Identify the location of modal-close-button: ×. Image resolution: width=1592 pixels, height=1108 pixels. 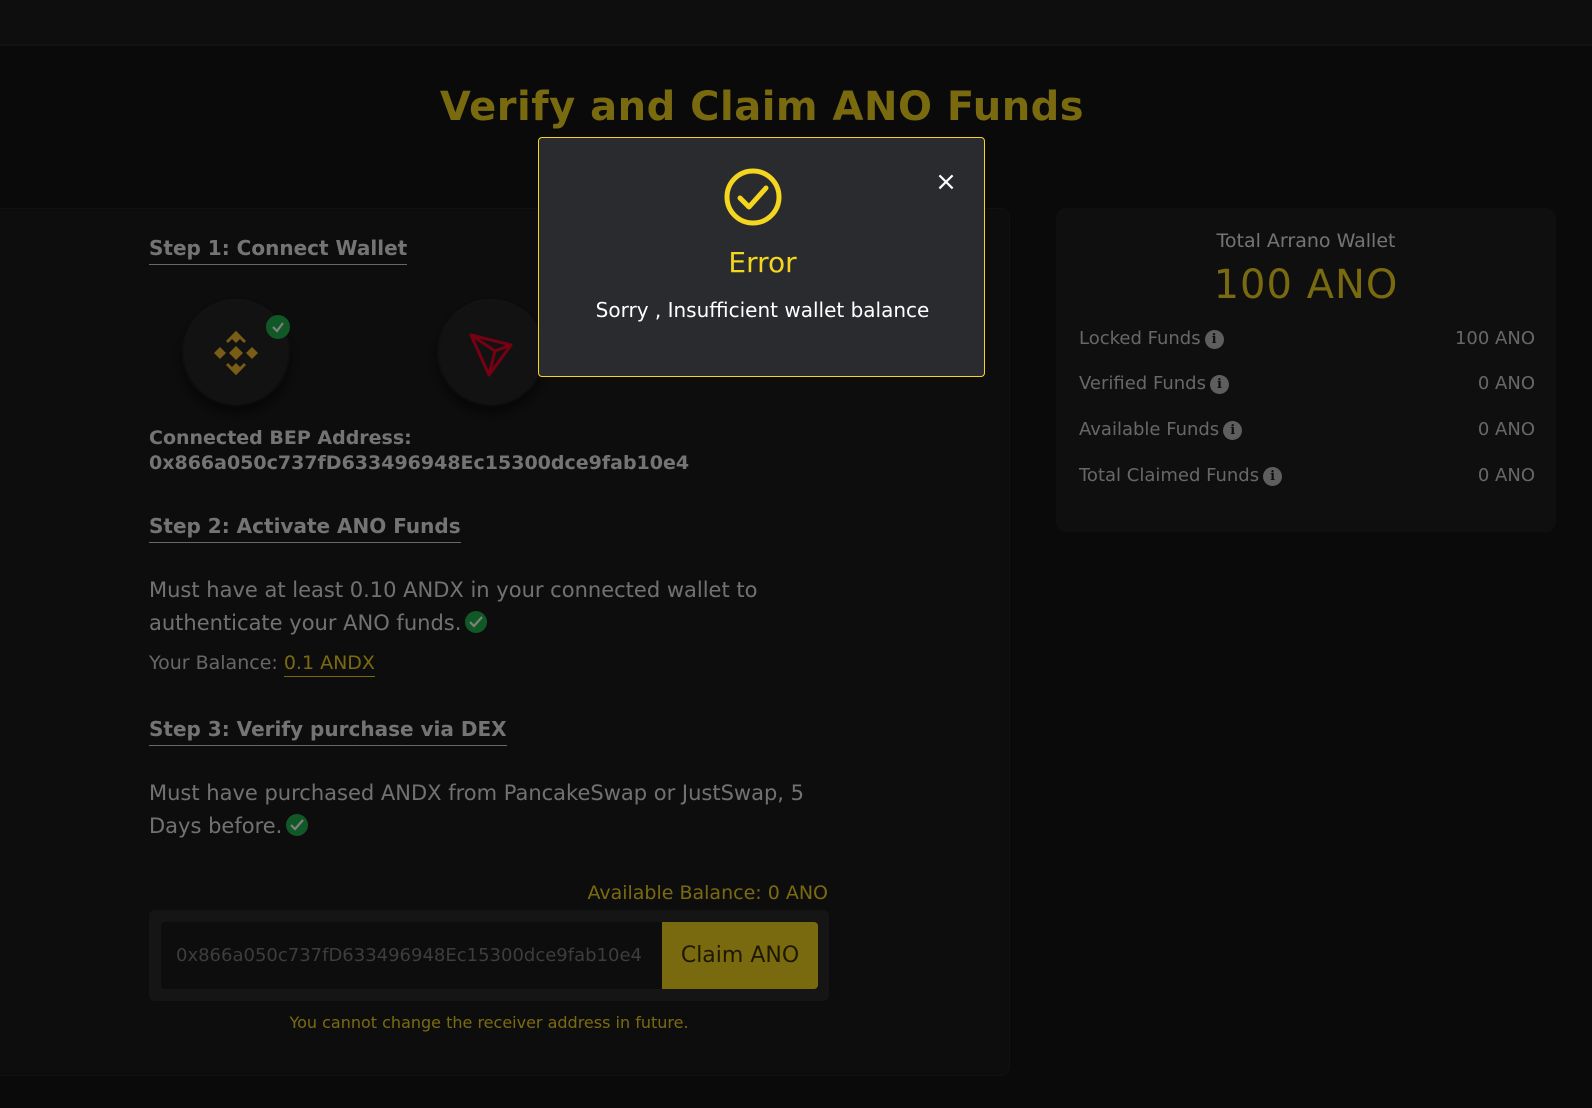
(946, 182).